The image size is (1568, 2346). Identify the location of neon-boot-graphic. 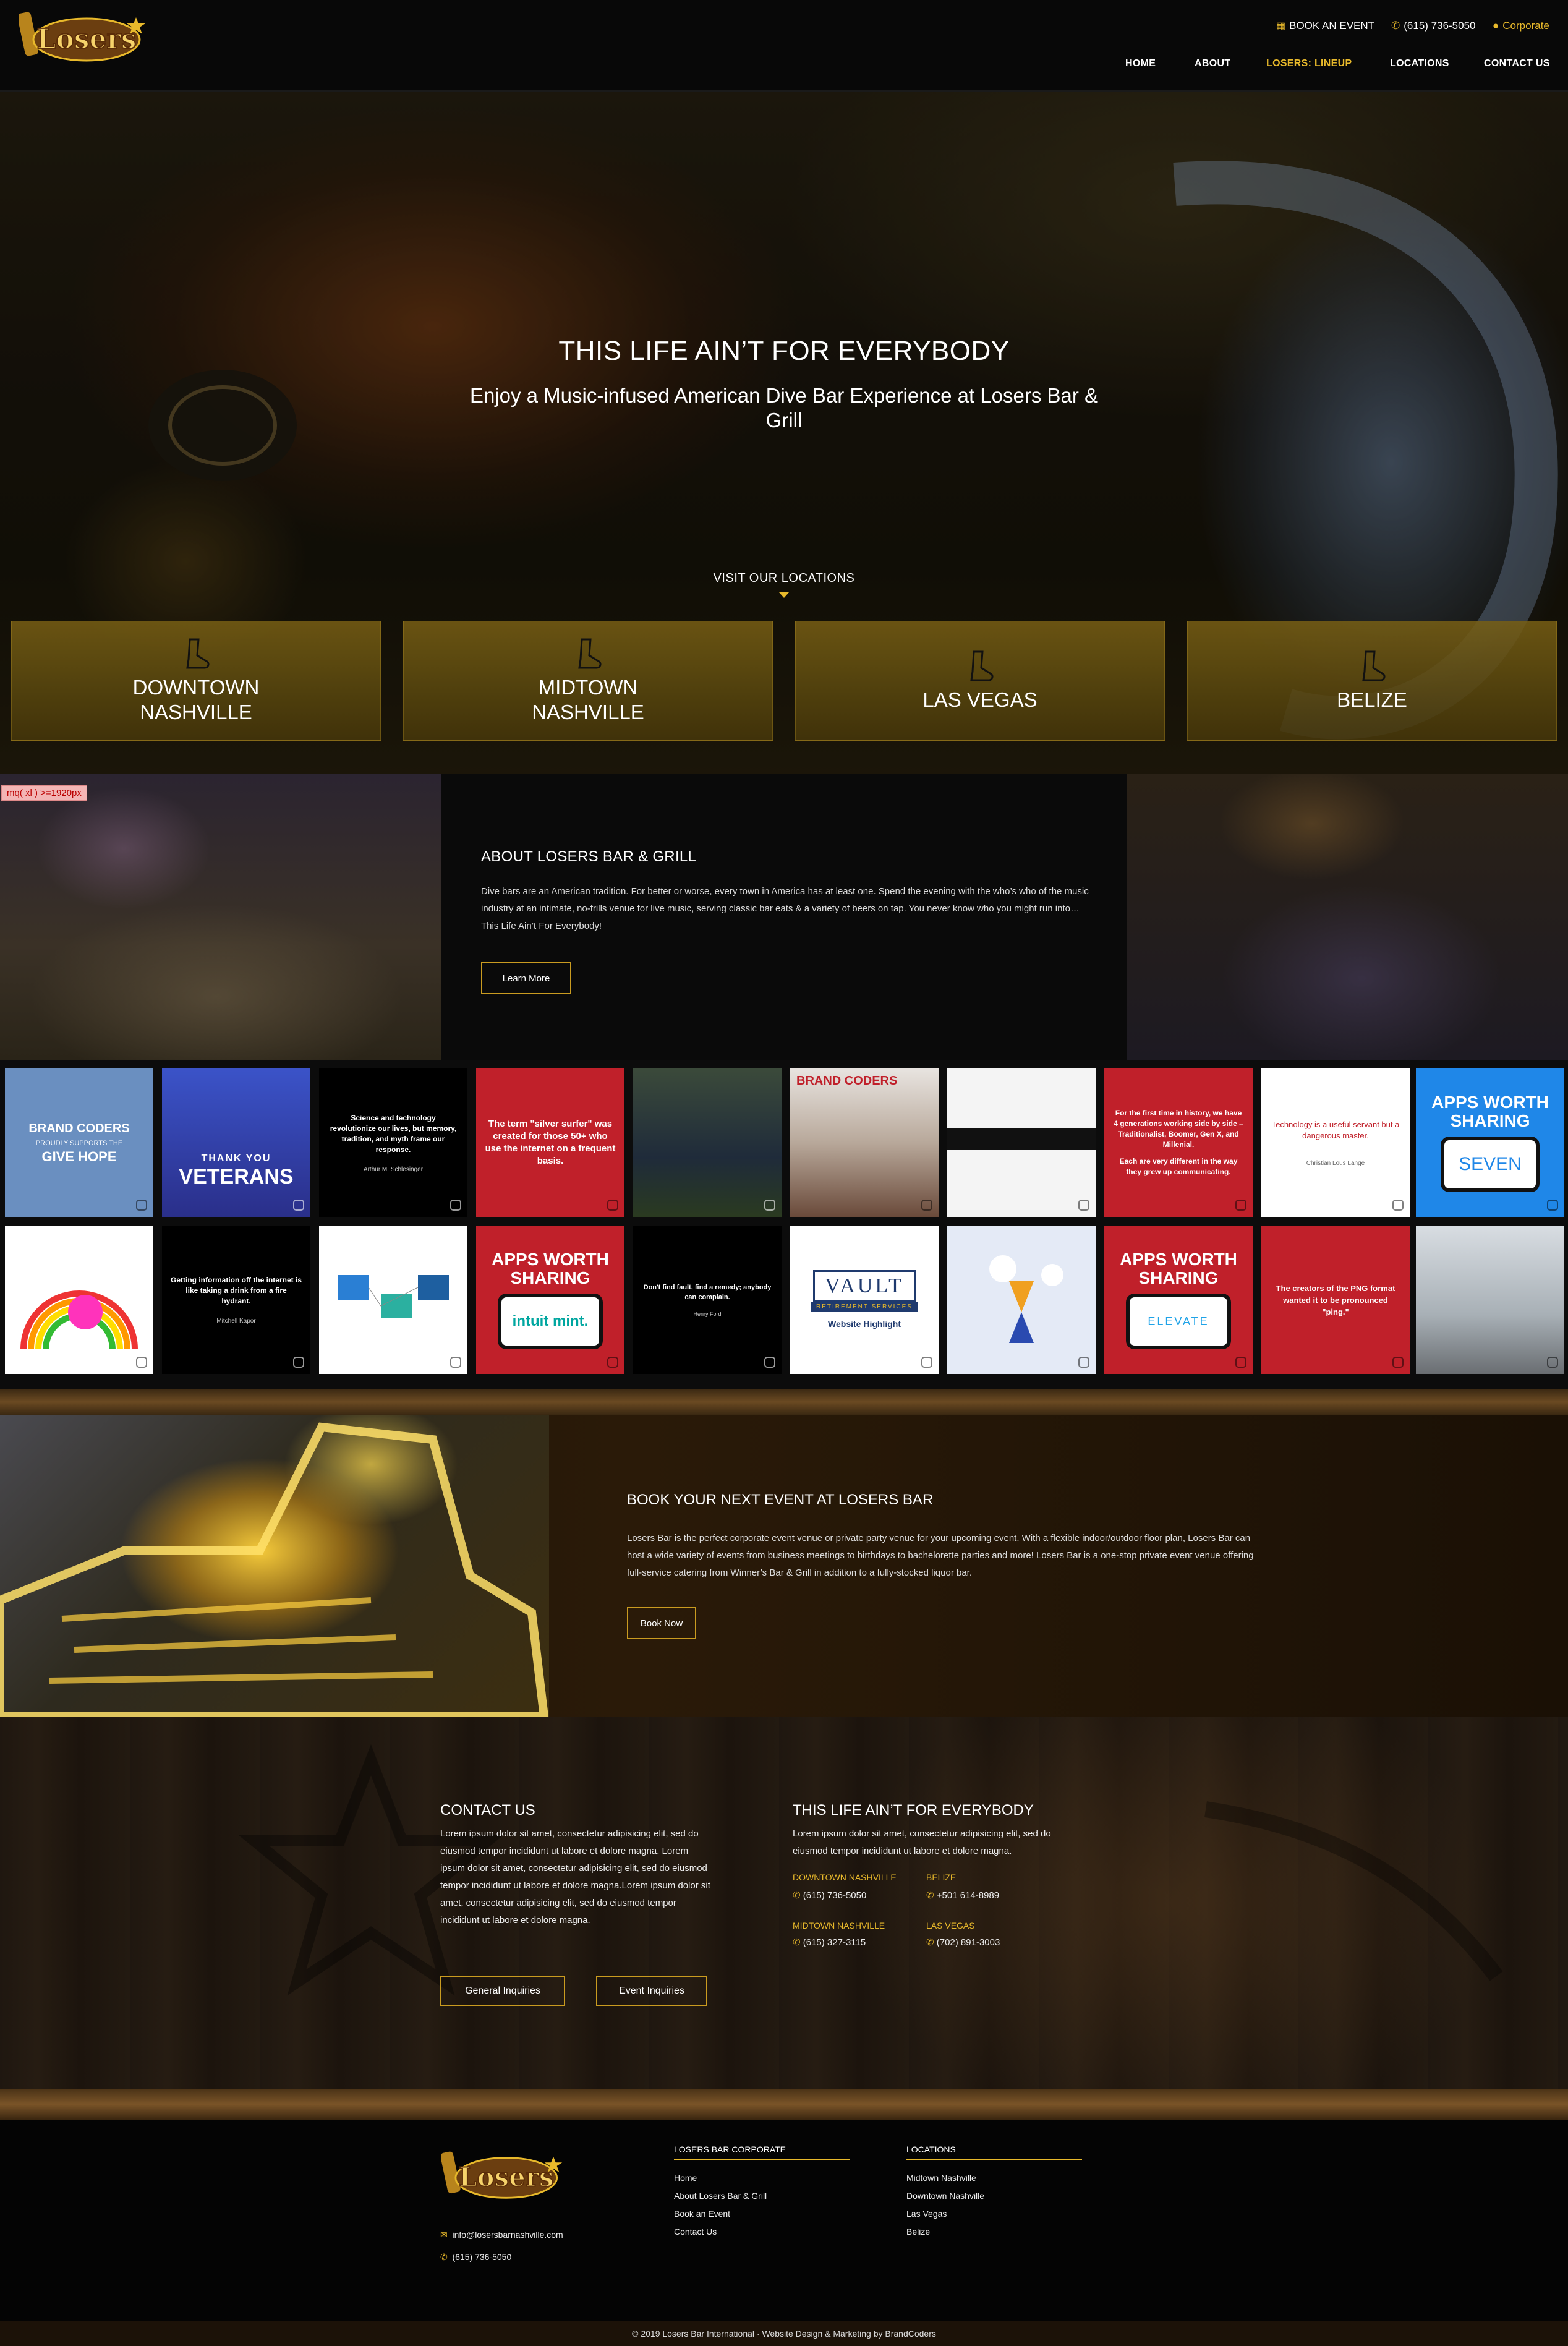
(274, 1571).